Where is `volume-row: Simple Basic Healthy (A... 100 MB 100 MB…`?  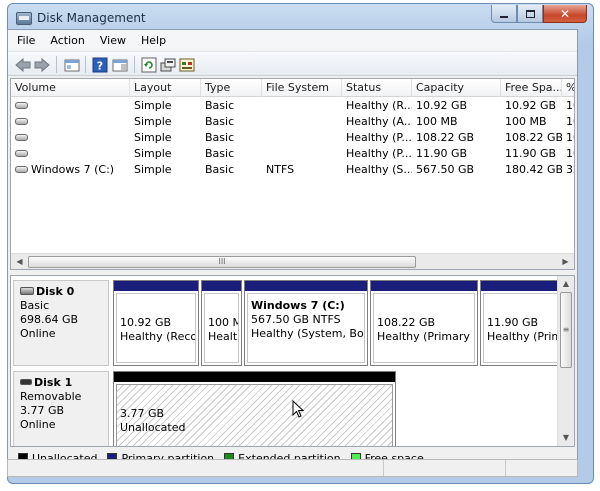 volume-row: Simple Basic Healthy (A... 100 MB 100 MB… is located at coordinates (292, 122).